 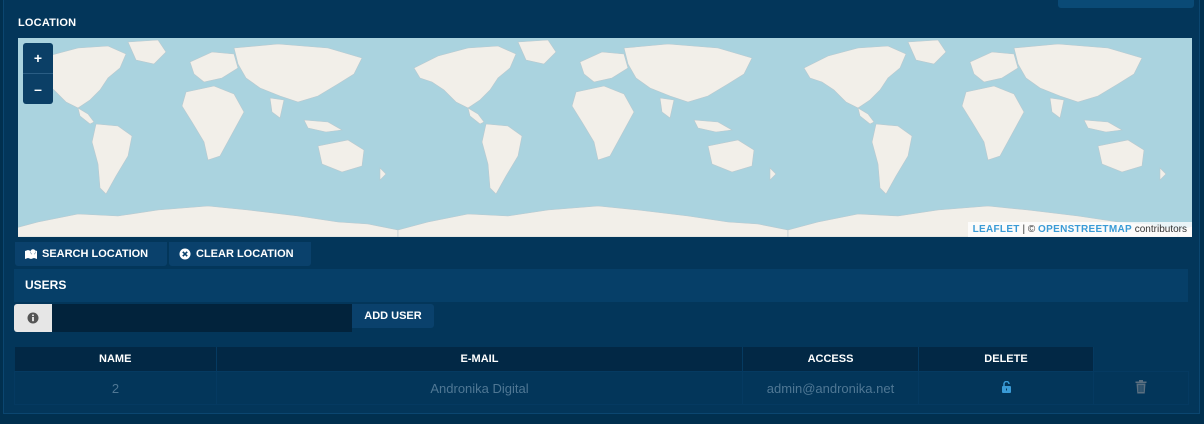 I want to click on leaflet-link: LEAFLET, so click(x=996, y=229).